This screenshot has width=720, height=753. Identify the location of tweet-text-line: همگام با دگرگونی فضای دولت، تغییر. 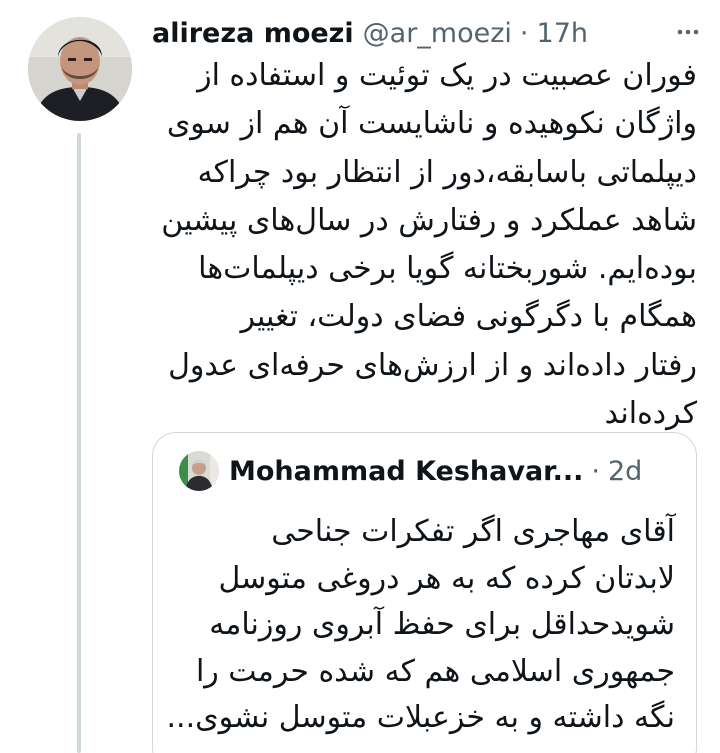
(468, 317).